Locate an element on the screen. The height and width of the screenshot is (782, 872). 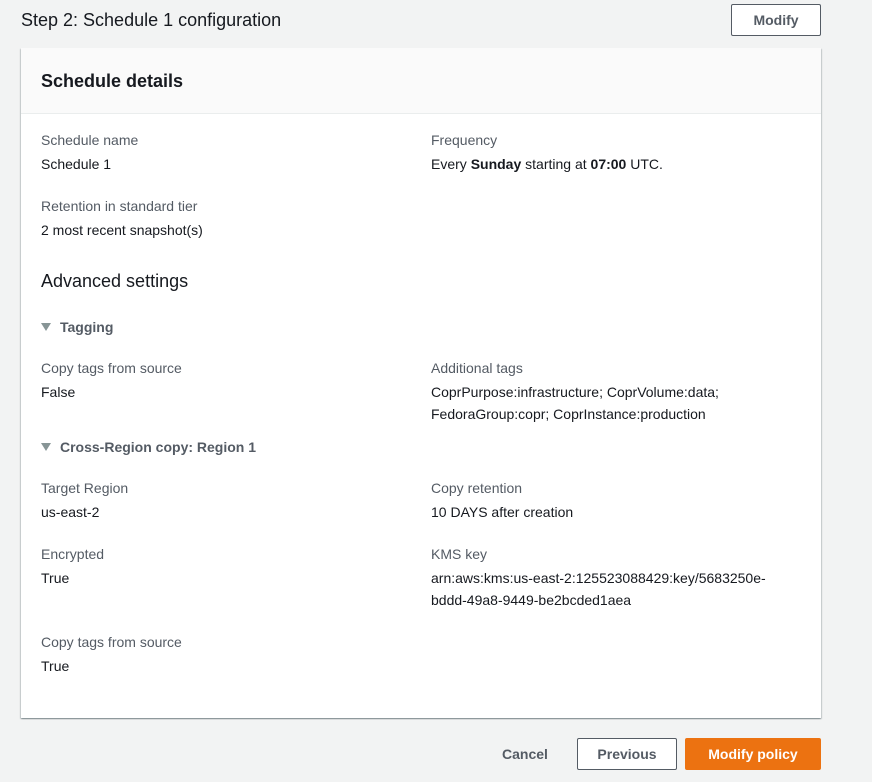
step-title: Step 2: Schedule 1 configuration is located at coordinates (151, 20).